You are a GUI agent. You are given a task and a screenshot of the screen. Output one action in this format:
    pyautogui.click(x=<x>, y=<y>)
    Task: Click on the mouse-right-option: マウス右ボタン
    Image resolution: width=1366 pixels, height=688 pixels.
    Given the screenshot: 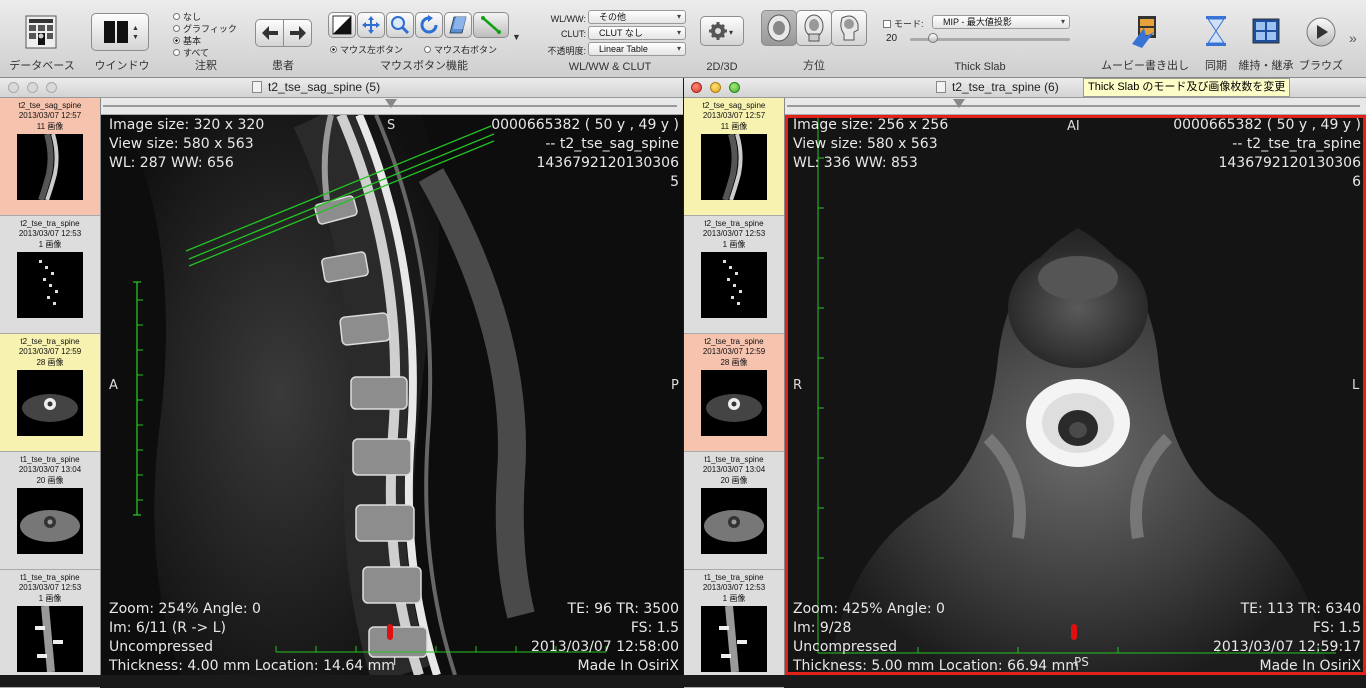 What is the action you would take?
    pyautogui.click(x=460, y=49)
    